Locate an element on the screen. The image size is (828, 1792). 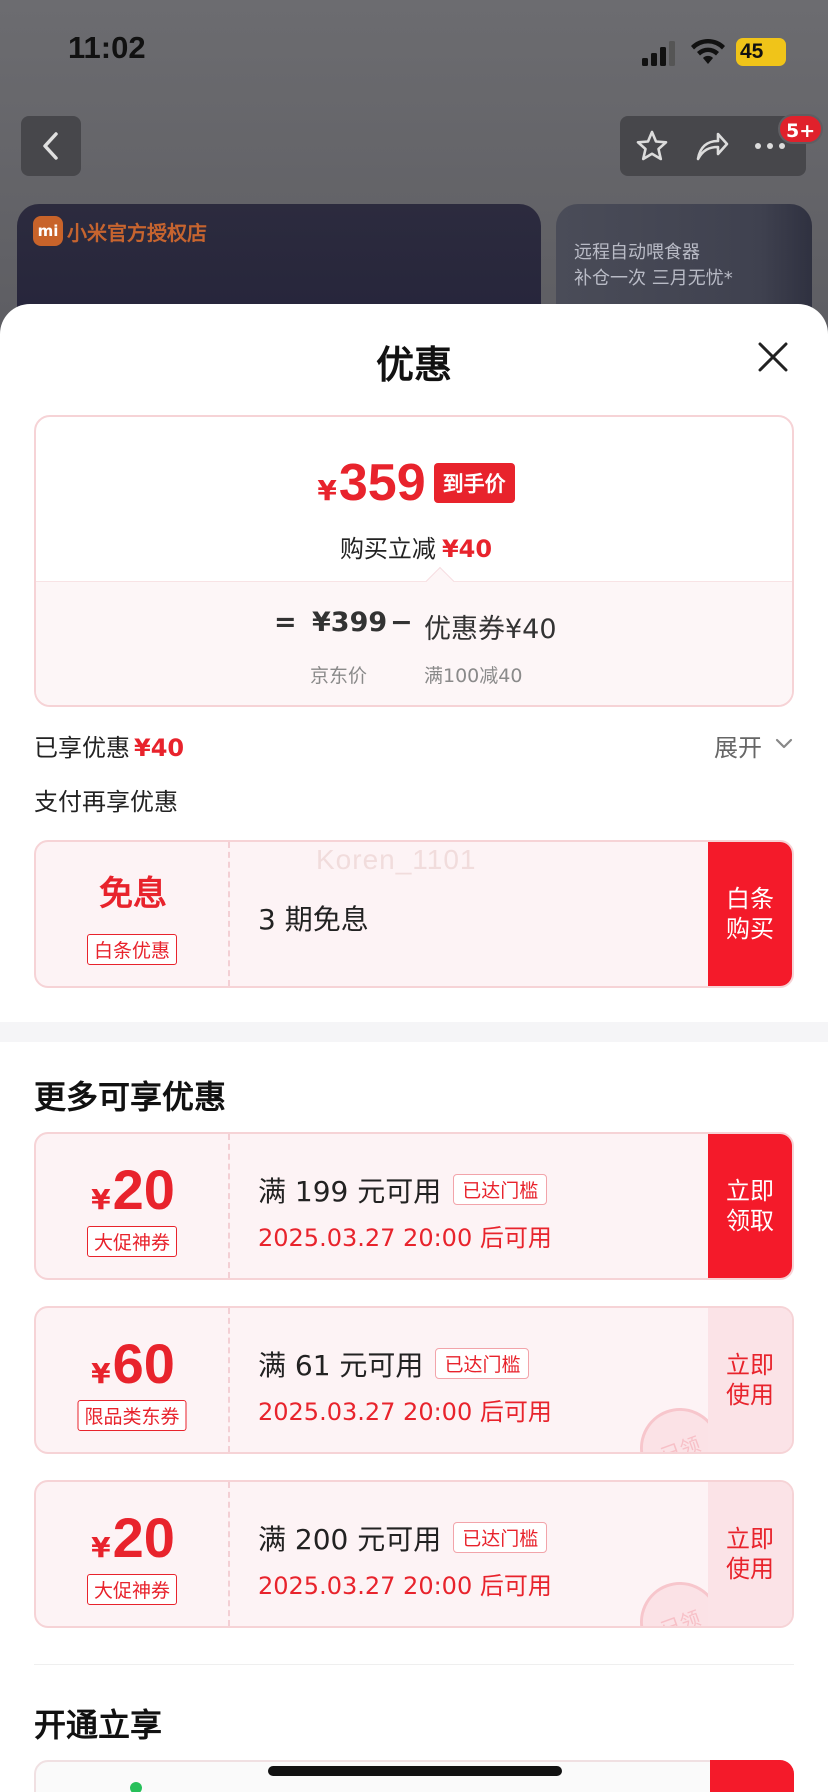
coupon-condition: 满 200 元可用 已达门槛 is located at coordinates (403, 1538).